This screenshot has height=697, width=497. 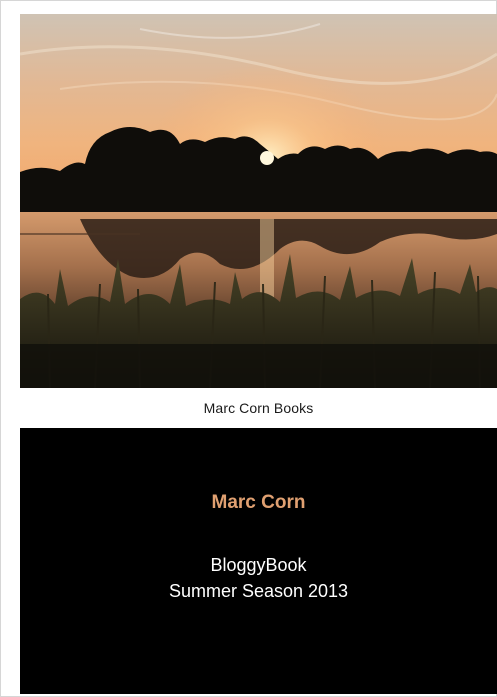 What do you see at coordinates (258, 565) in the screenshot?
I see `book-title: BloggyBook` at bounding box center [258, 565].